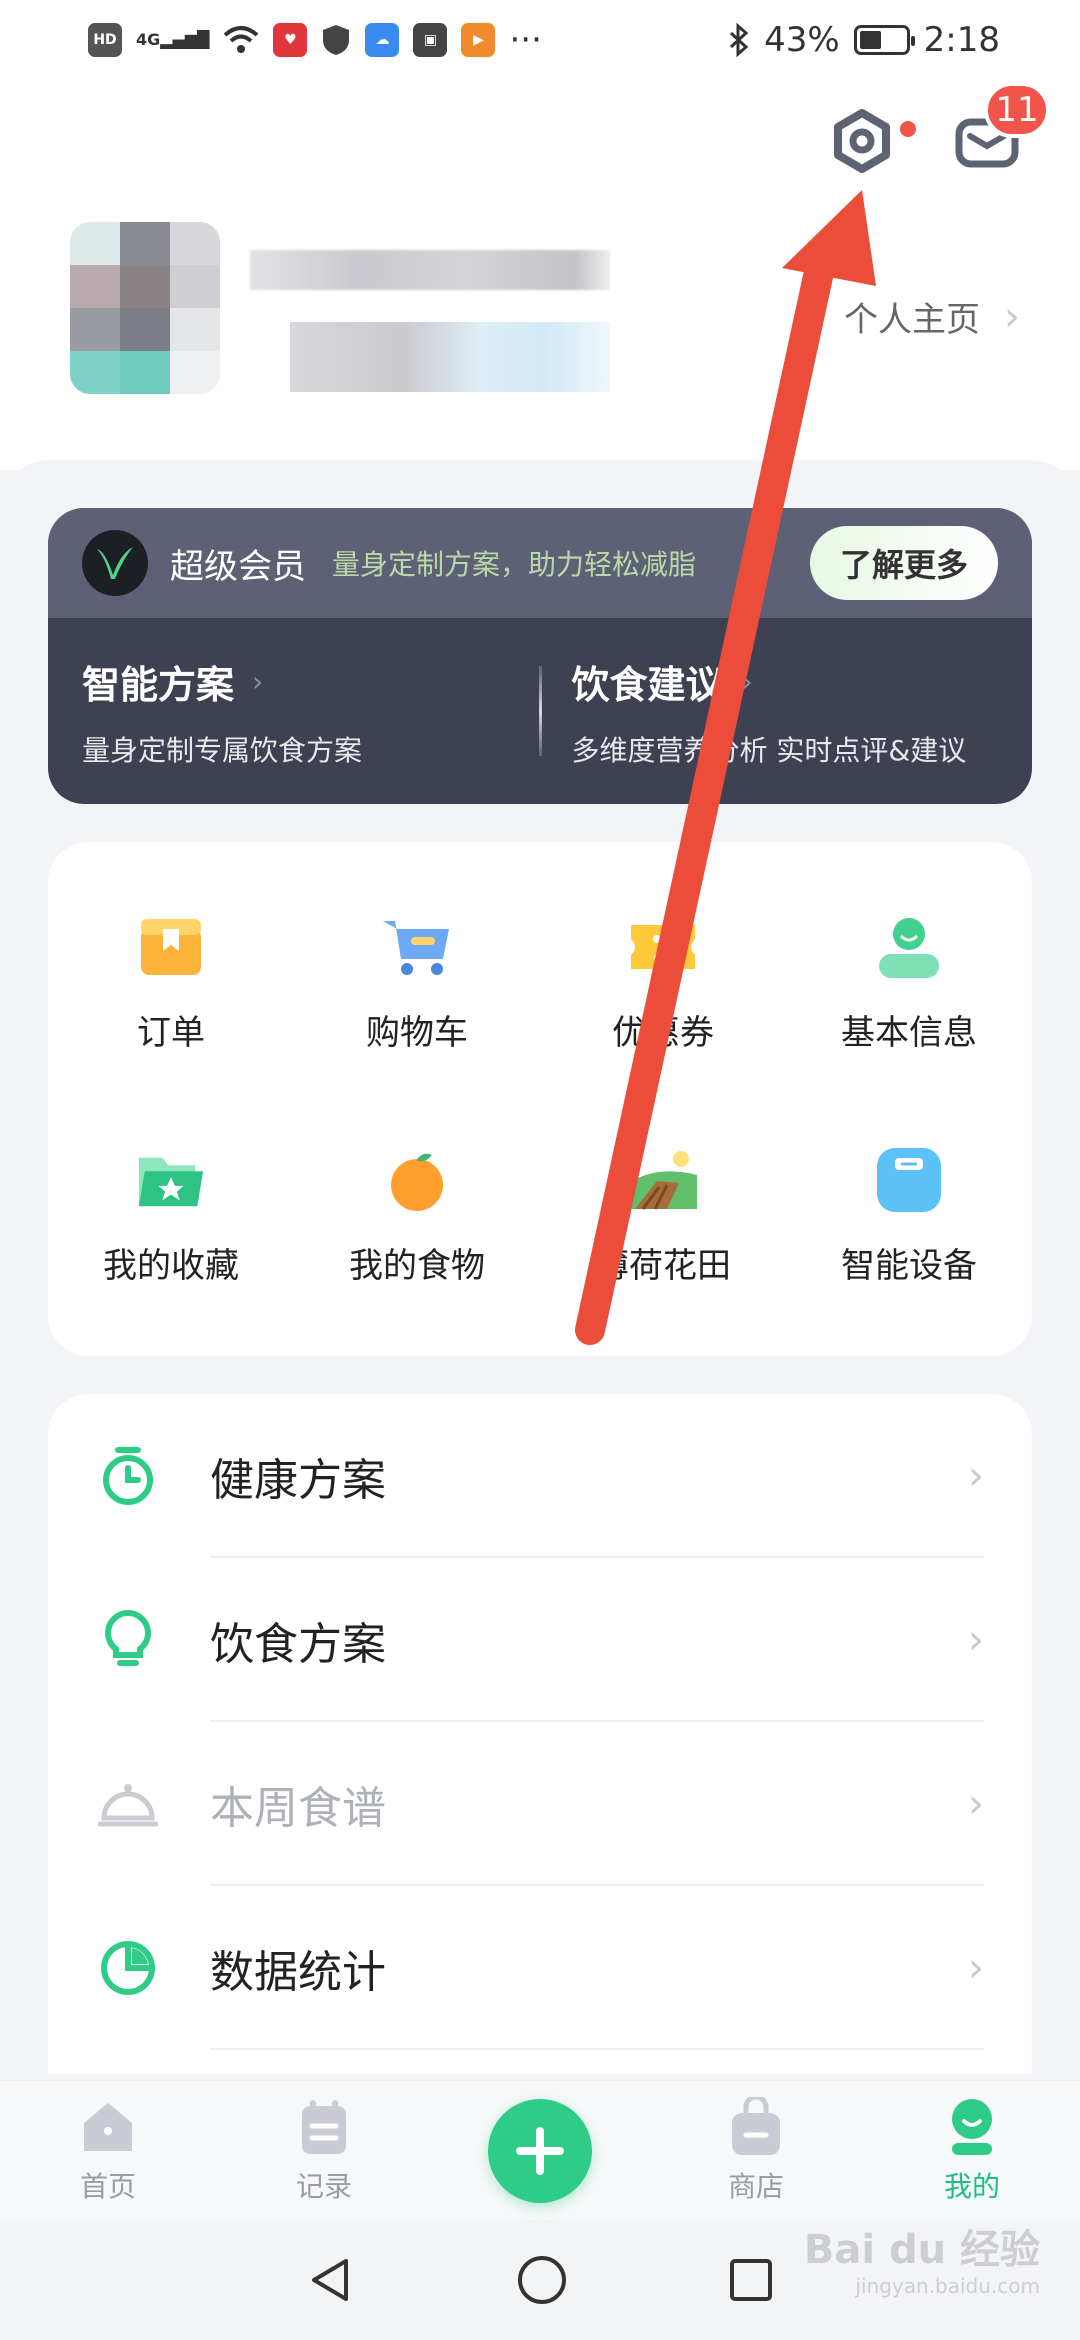 The image size is (1080, 2340). Describe the element at coordinates (663, 1266) in the screenshot. I see `grid-label: 薄荷花田` at that location.